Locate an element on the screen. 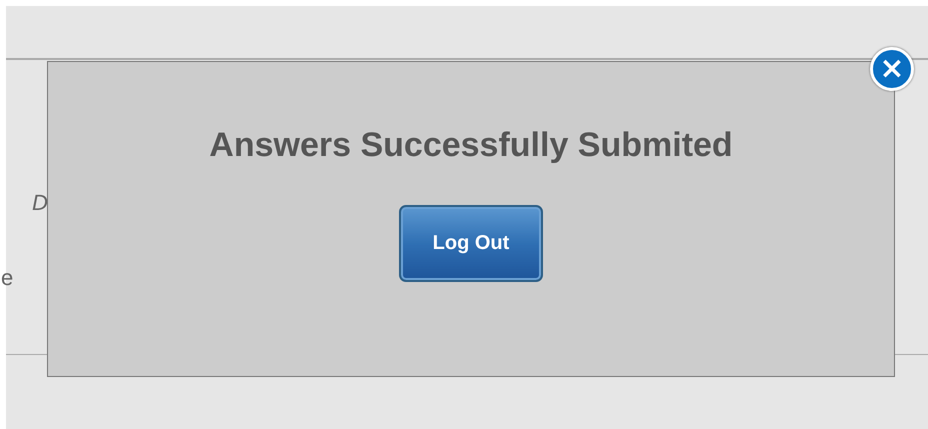 This screenshot has width=928, height=429. dialog-title: Answers Successfully Submited is located at coordinates (471, 145).